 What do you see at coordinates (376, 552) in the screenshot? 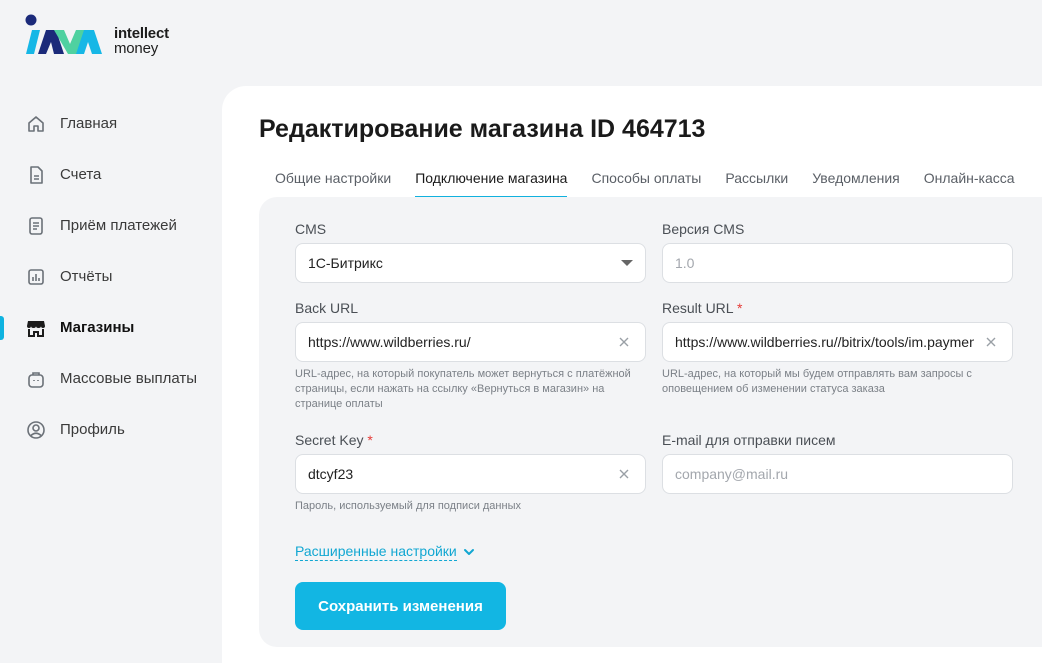
I see `advanced-settings-label: Расширенные настройки` at bounding box center [376, 552].